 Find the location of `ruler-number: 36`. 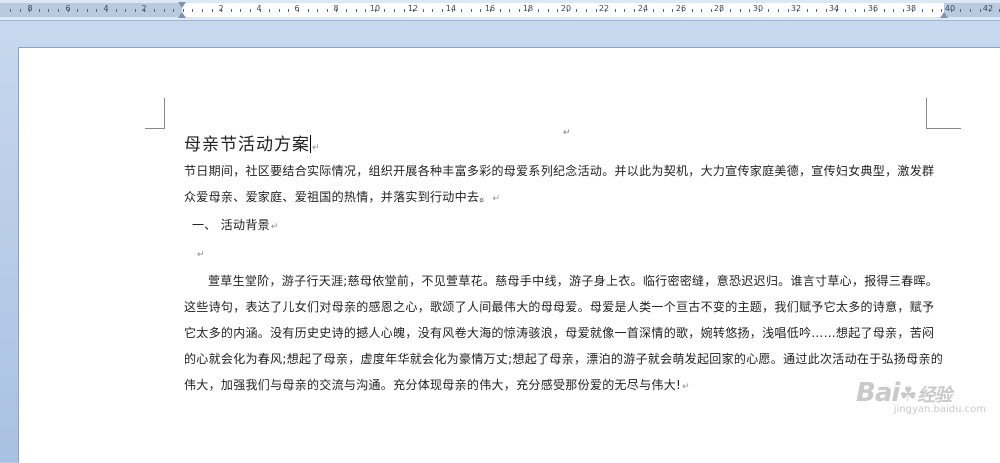

ruler-number: 36 is located at coordinates (873, 8).